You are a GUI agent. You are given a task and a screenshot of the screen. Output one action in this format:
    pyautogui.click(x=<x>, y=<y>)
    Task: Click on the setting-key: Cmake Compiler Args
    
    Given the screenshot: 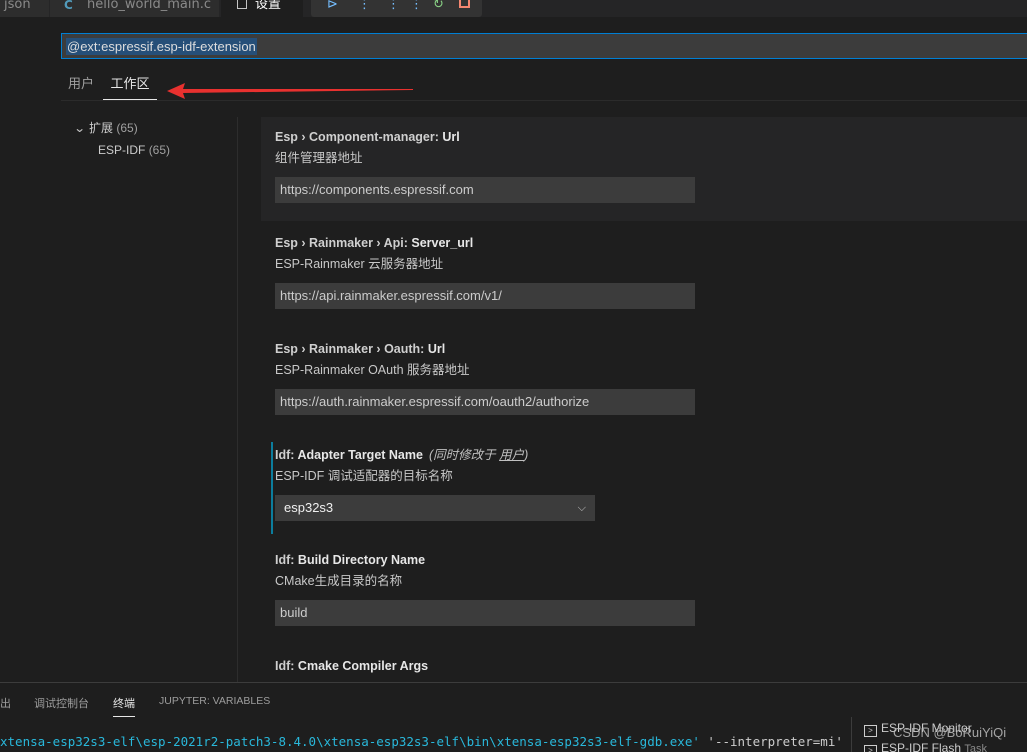 What is the action you would take?
    pyautogui.click(x=363, y=666)
    